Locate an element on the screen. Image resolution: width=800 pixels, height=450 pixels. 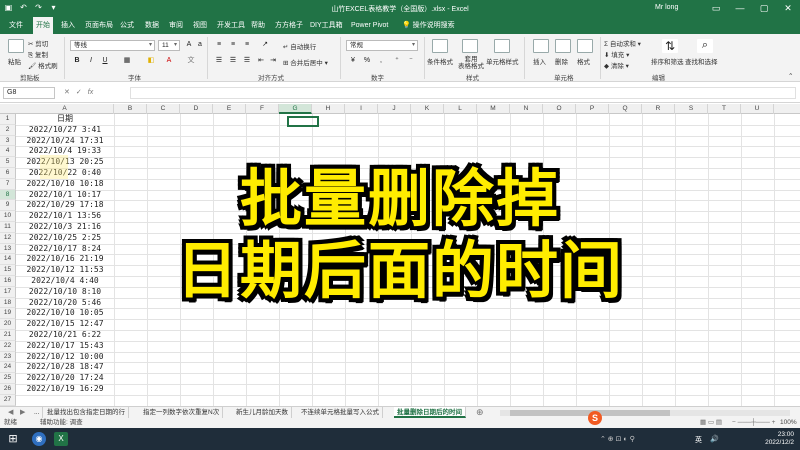
column-header: R is located at coordinates (658, 109).